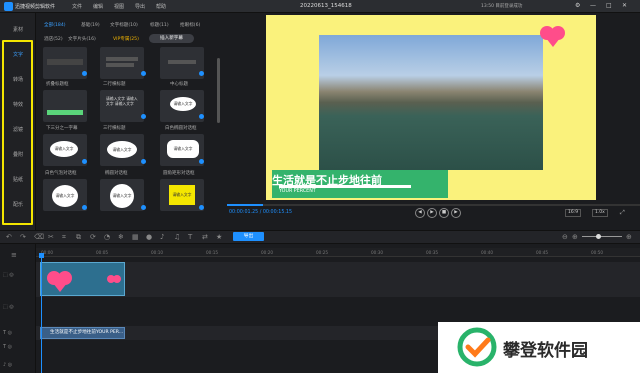 This screenshot has height=373, width=640. Describe the element at coordinates (78, 237) in the screenshot. I see `copy-icon: ⧉` at that location.